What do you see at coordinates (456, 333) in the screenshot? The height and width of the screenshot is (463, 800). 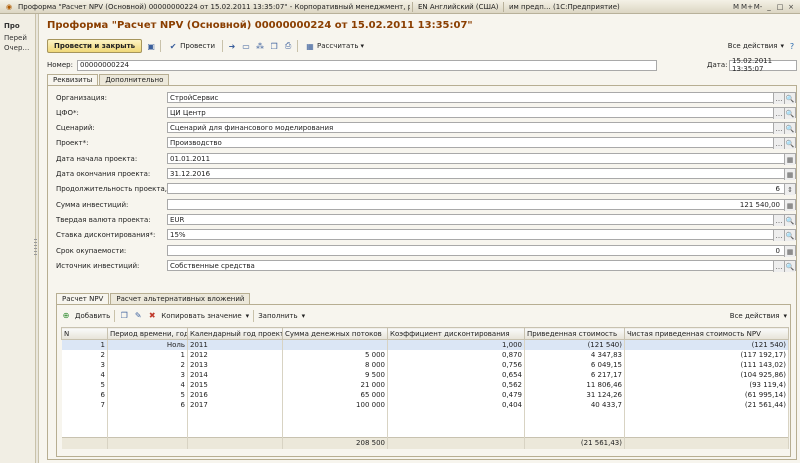 I see `column-header: Коэффициент дисконтирования` at bounding box center [456, 333].